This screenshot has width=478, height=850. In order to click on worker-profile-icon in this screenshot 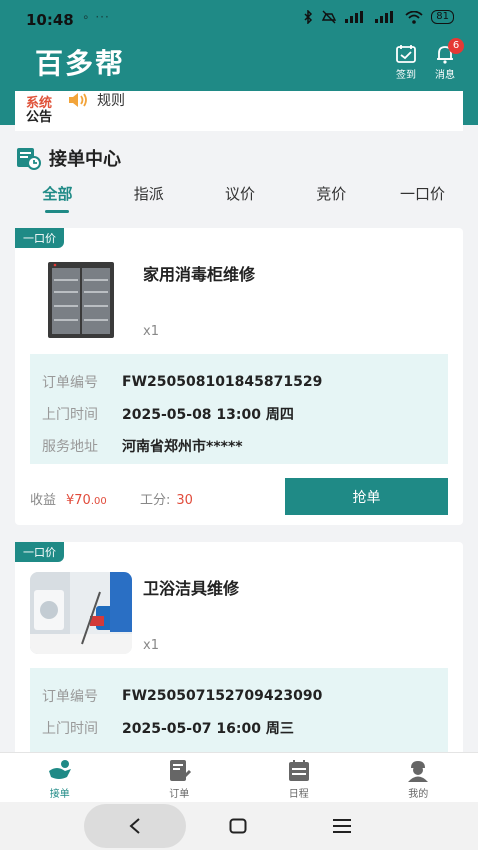, I will do `click(418, 771)`.